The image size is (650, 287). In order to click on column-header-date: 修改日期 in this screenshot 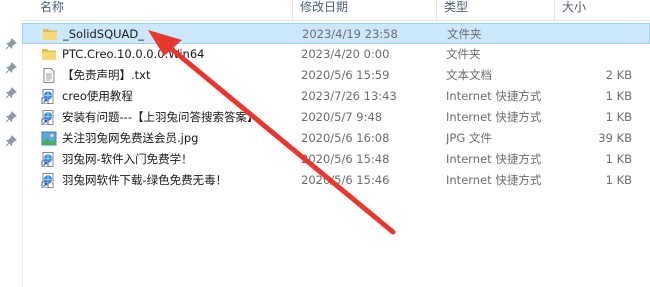, I will do `click(364, 10)`.